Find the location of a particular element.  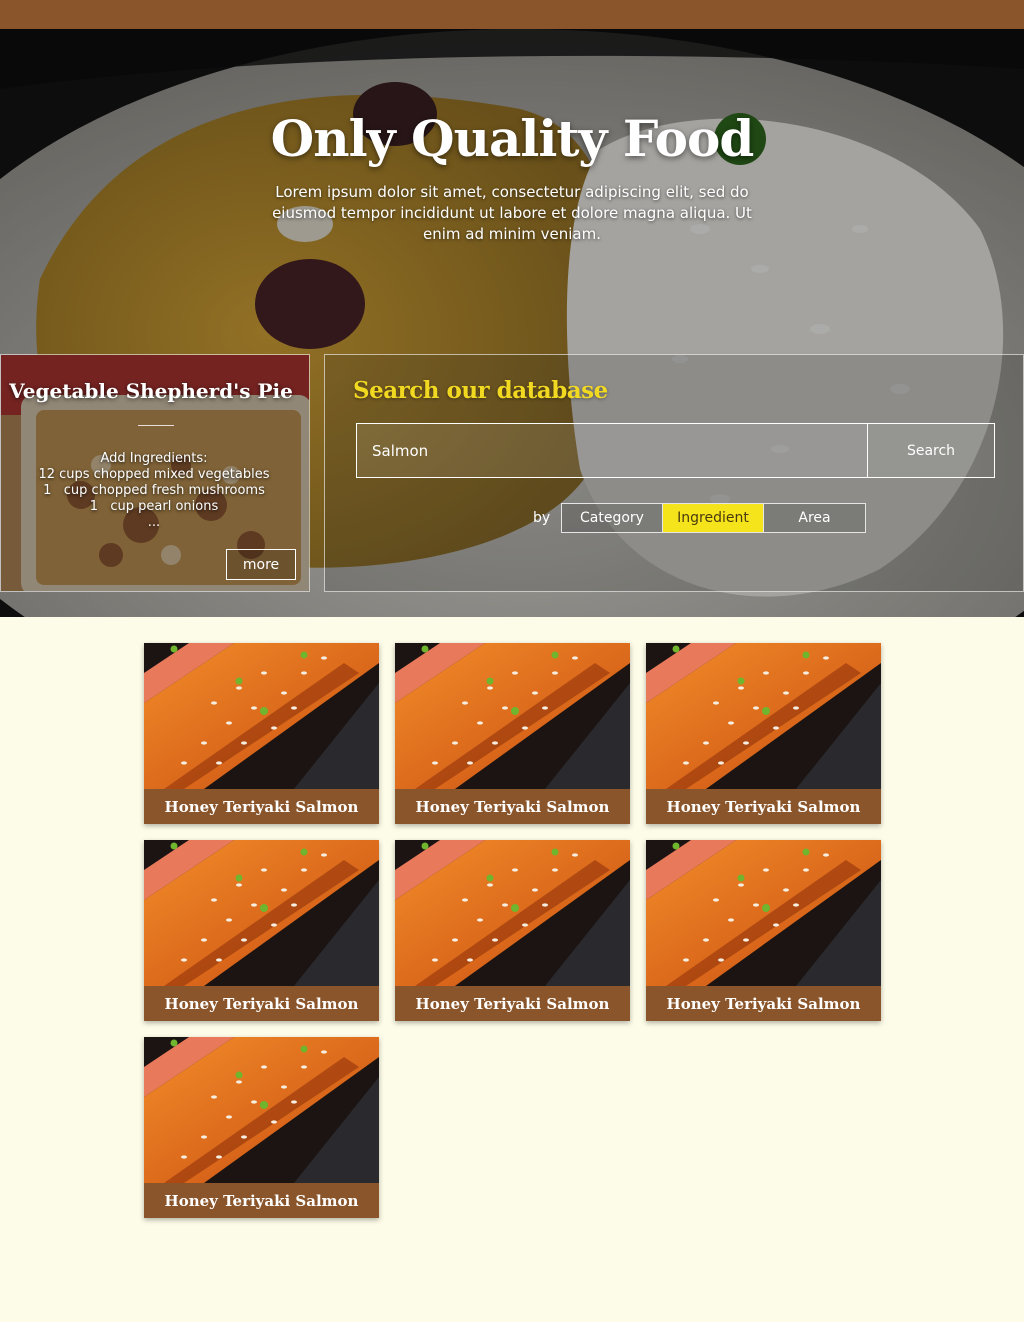

featured-recipe-title: Vegetable Shepherd's Pie is located at coordinates (151, 391).